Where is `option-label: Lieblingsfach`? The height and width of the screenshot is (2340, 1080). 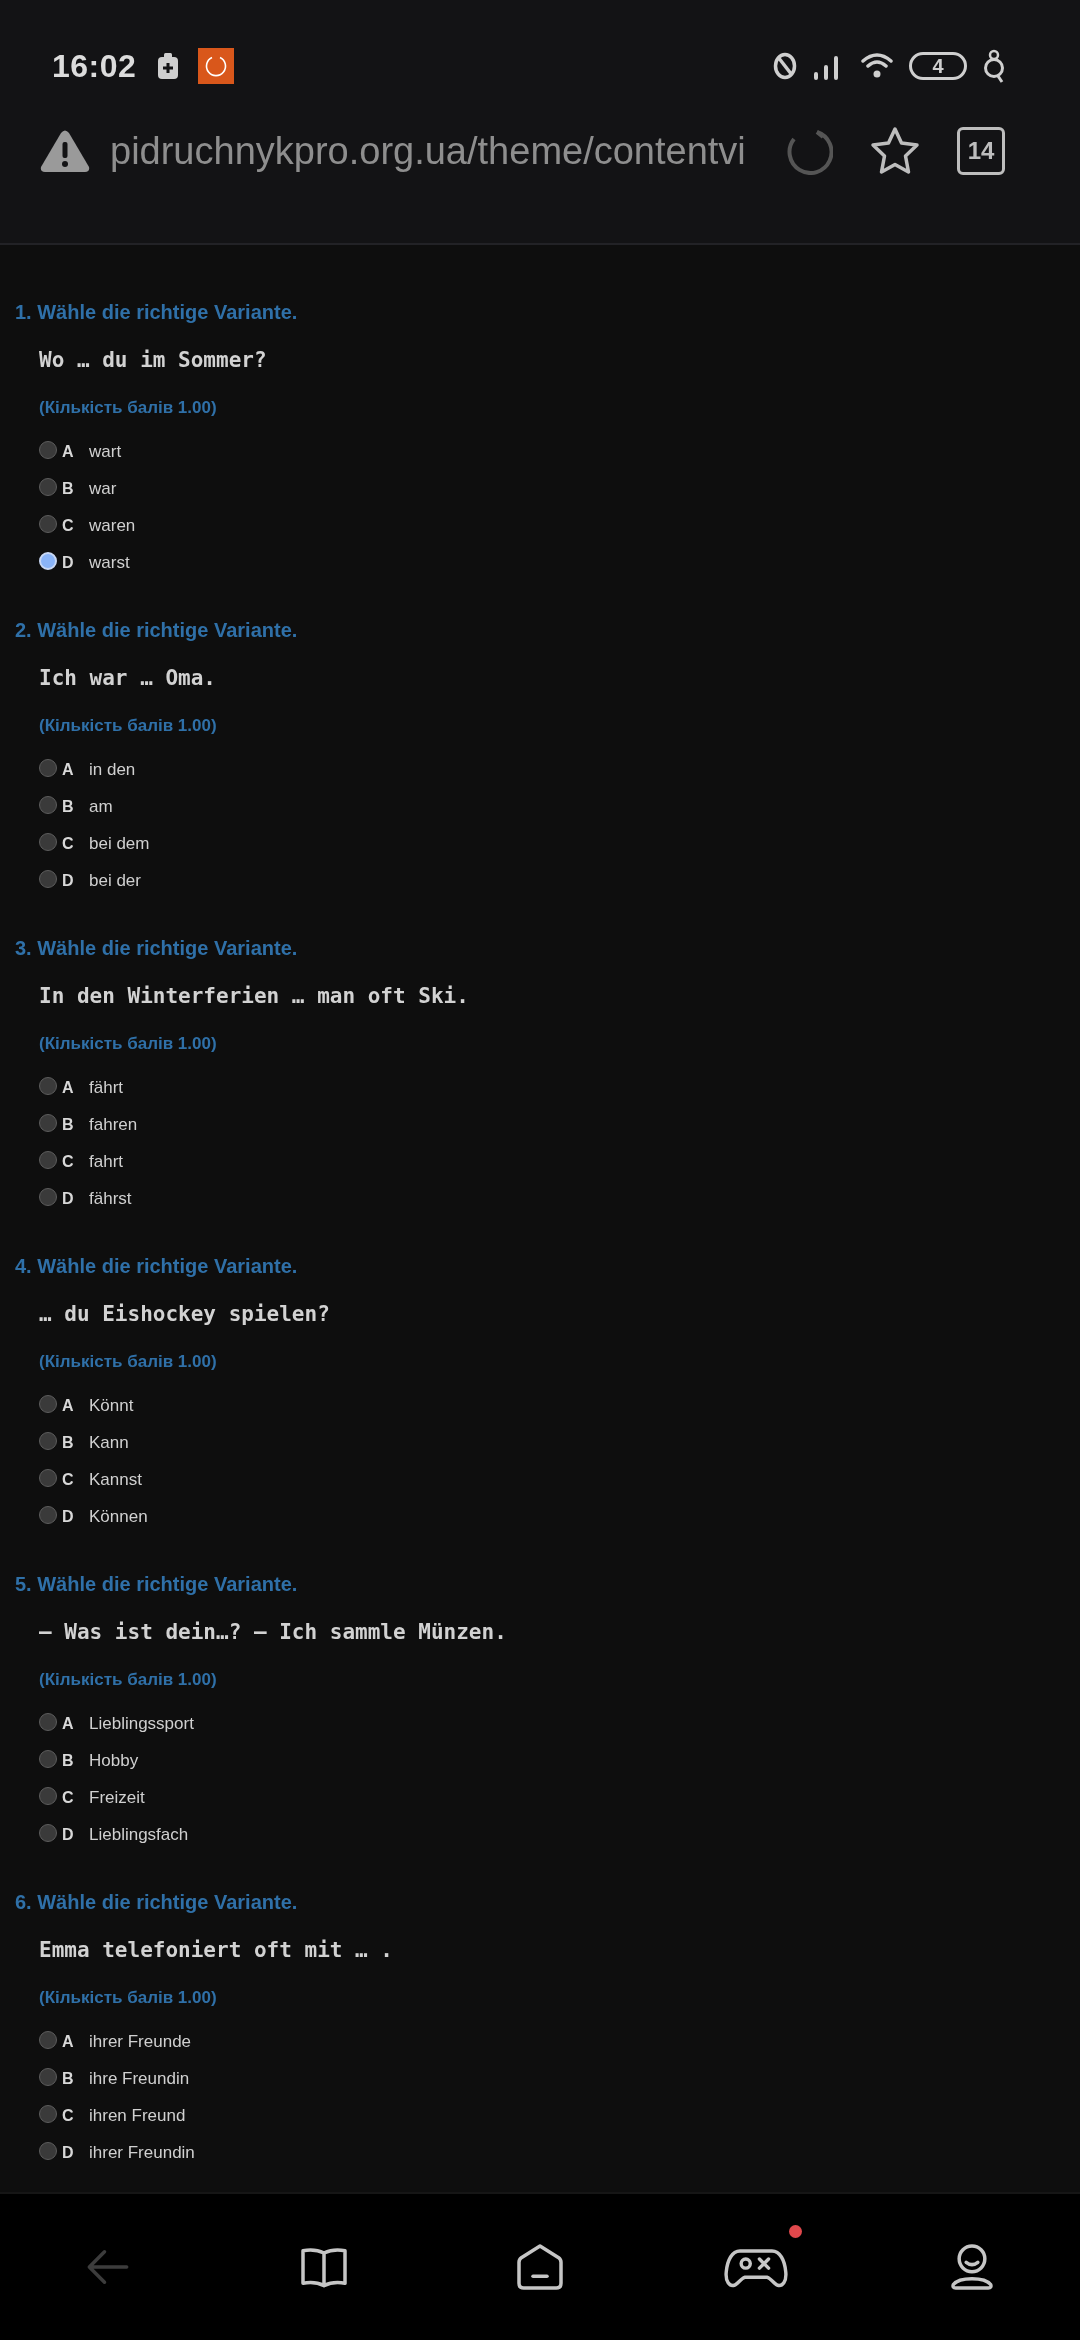
option-label: Lieblingsfach is located at coordinates (139, 1834).